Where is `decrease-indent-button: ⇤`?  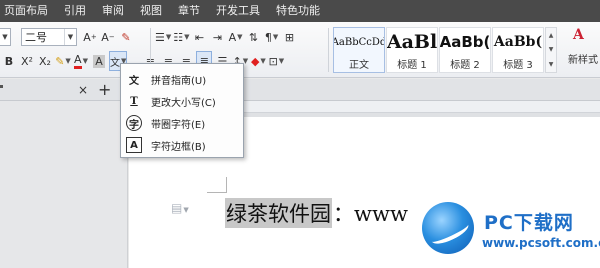
decrease-indent-button: ⇤ is located at coordinates (200, 37).